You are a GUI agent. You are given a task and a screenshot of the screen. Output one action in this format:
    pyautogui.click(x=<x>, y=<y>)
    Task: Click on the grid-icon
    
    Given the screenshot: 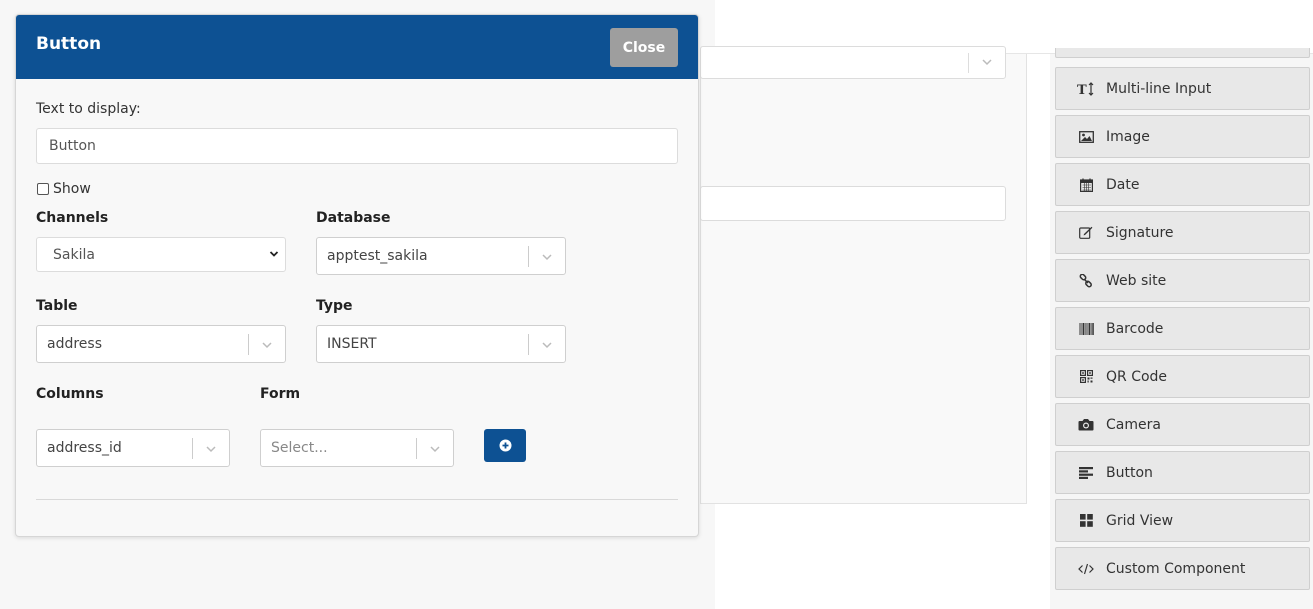 What is the action you would take?
    pyautogui.click(x=1086, y=520)
    